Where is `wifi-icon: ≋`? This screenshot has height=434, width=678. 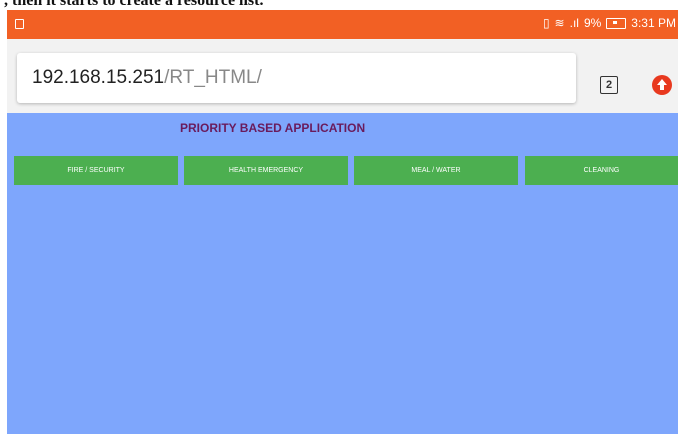 wifi-icon: ≋ is located at coordinates (559, 23).